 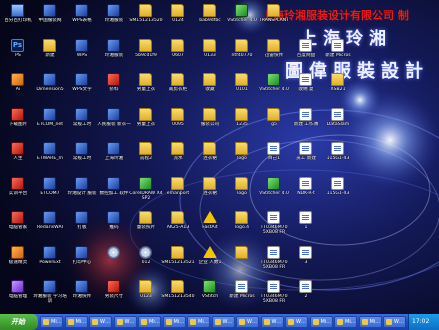 I want to click on desktop-icon: 流水, so click(x=178, y=157).